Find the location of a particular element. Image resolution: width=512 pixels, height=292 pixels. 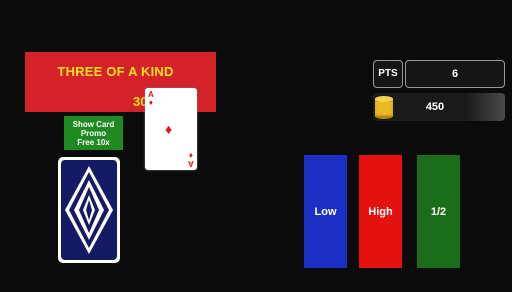

card-corner-top: A ♦ is located at coordinates (151, 99).